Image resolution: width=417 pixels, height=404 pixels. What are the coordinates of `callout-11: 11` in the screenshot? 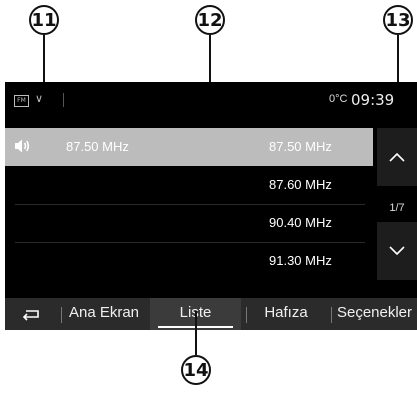 It's located at (44, 20).